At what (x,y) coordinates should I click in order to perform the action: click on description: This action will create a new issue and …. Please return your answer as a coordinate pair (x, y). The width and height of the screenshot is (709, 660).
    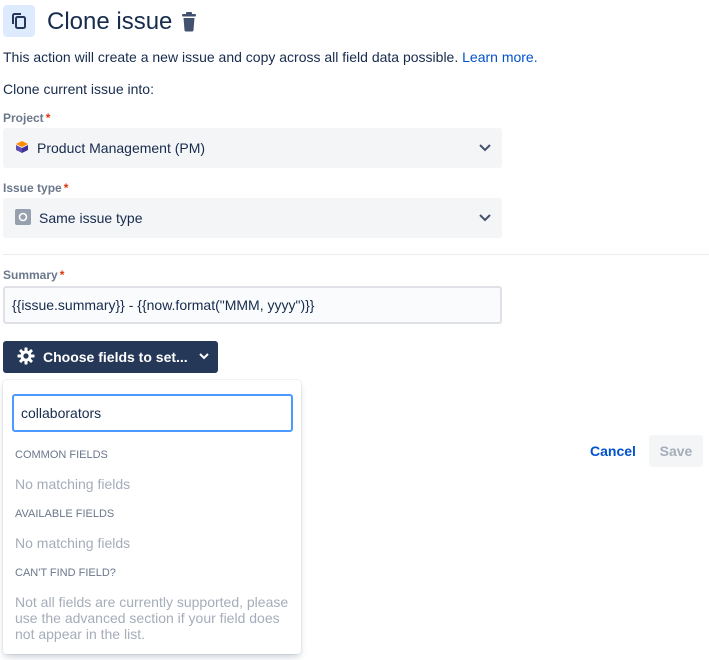
    Looking at the image, I should click on (270, 57).